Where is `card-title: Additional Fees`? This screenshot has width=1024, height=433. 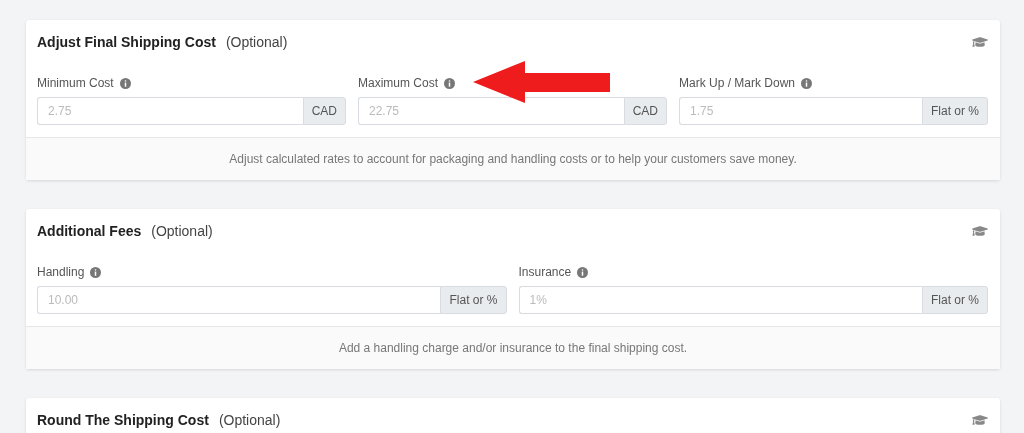
card-title: Additional Fees is located at coordinates (89, 231).